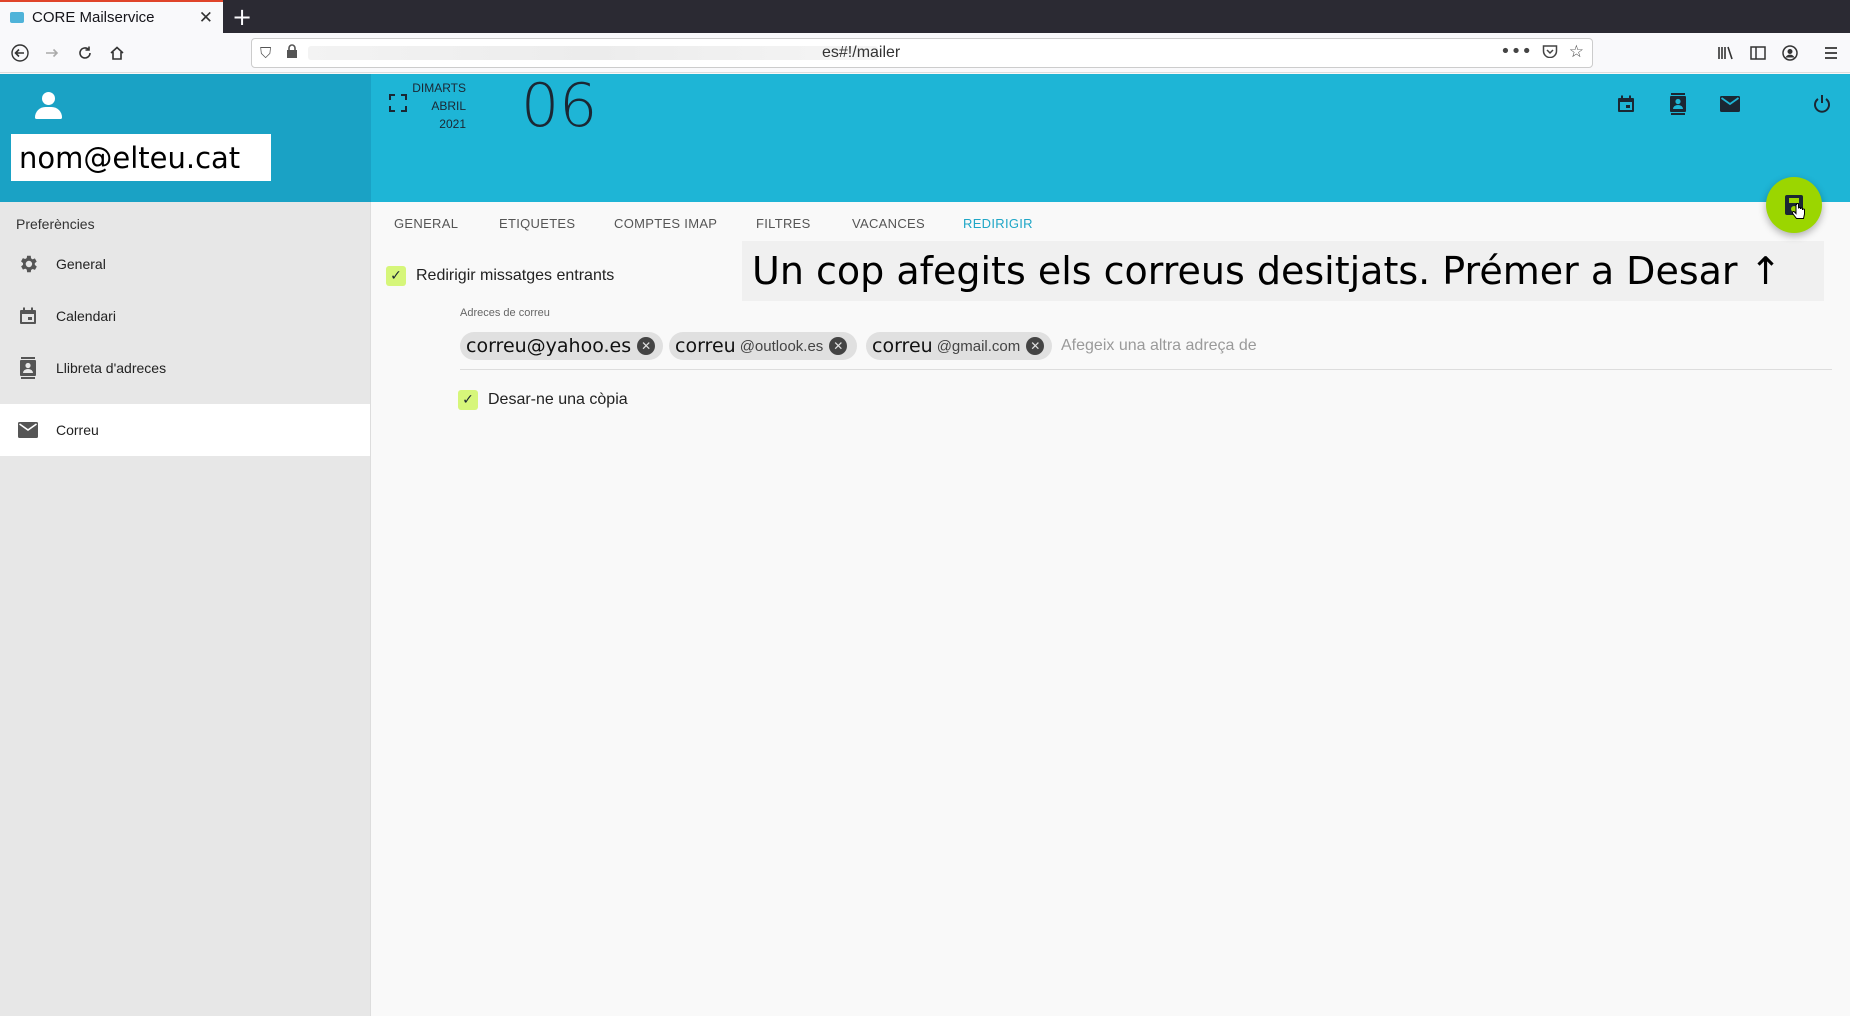 This screenshot has height=1016, width=1850. Describe the element at coordinates (452, 124) in the screenshot. I see `date-year: 2021` at that location.